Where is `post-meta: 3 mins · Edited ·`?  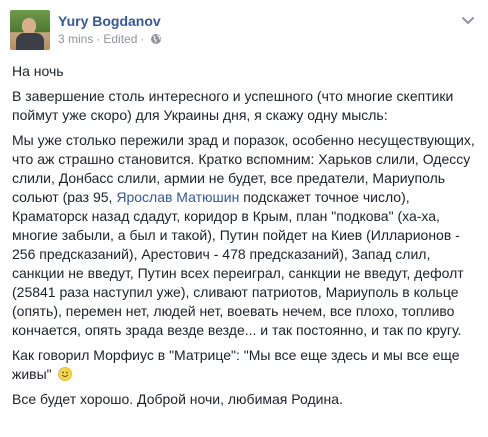 post-meta: 3 mins · Edited · is located at coordinates (258, 40).